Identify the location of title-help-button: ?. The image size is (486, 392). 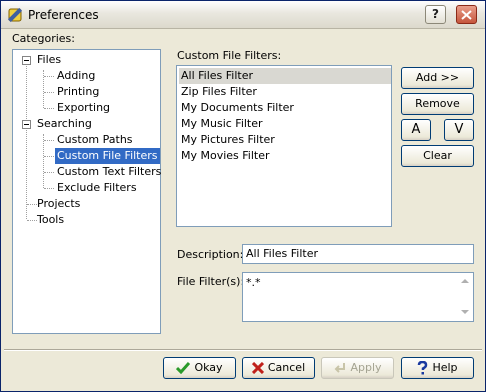
(435, 14).